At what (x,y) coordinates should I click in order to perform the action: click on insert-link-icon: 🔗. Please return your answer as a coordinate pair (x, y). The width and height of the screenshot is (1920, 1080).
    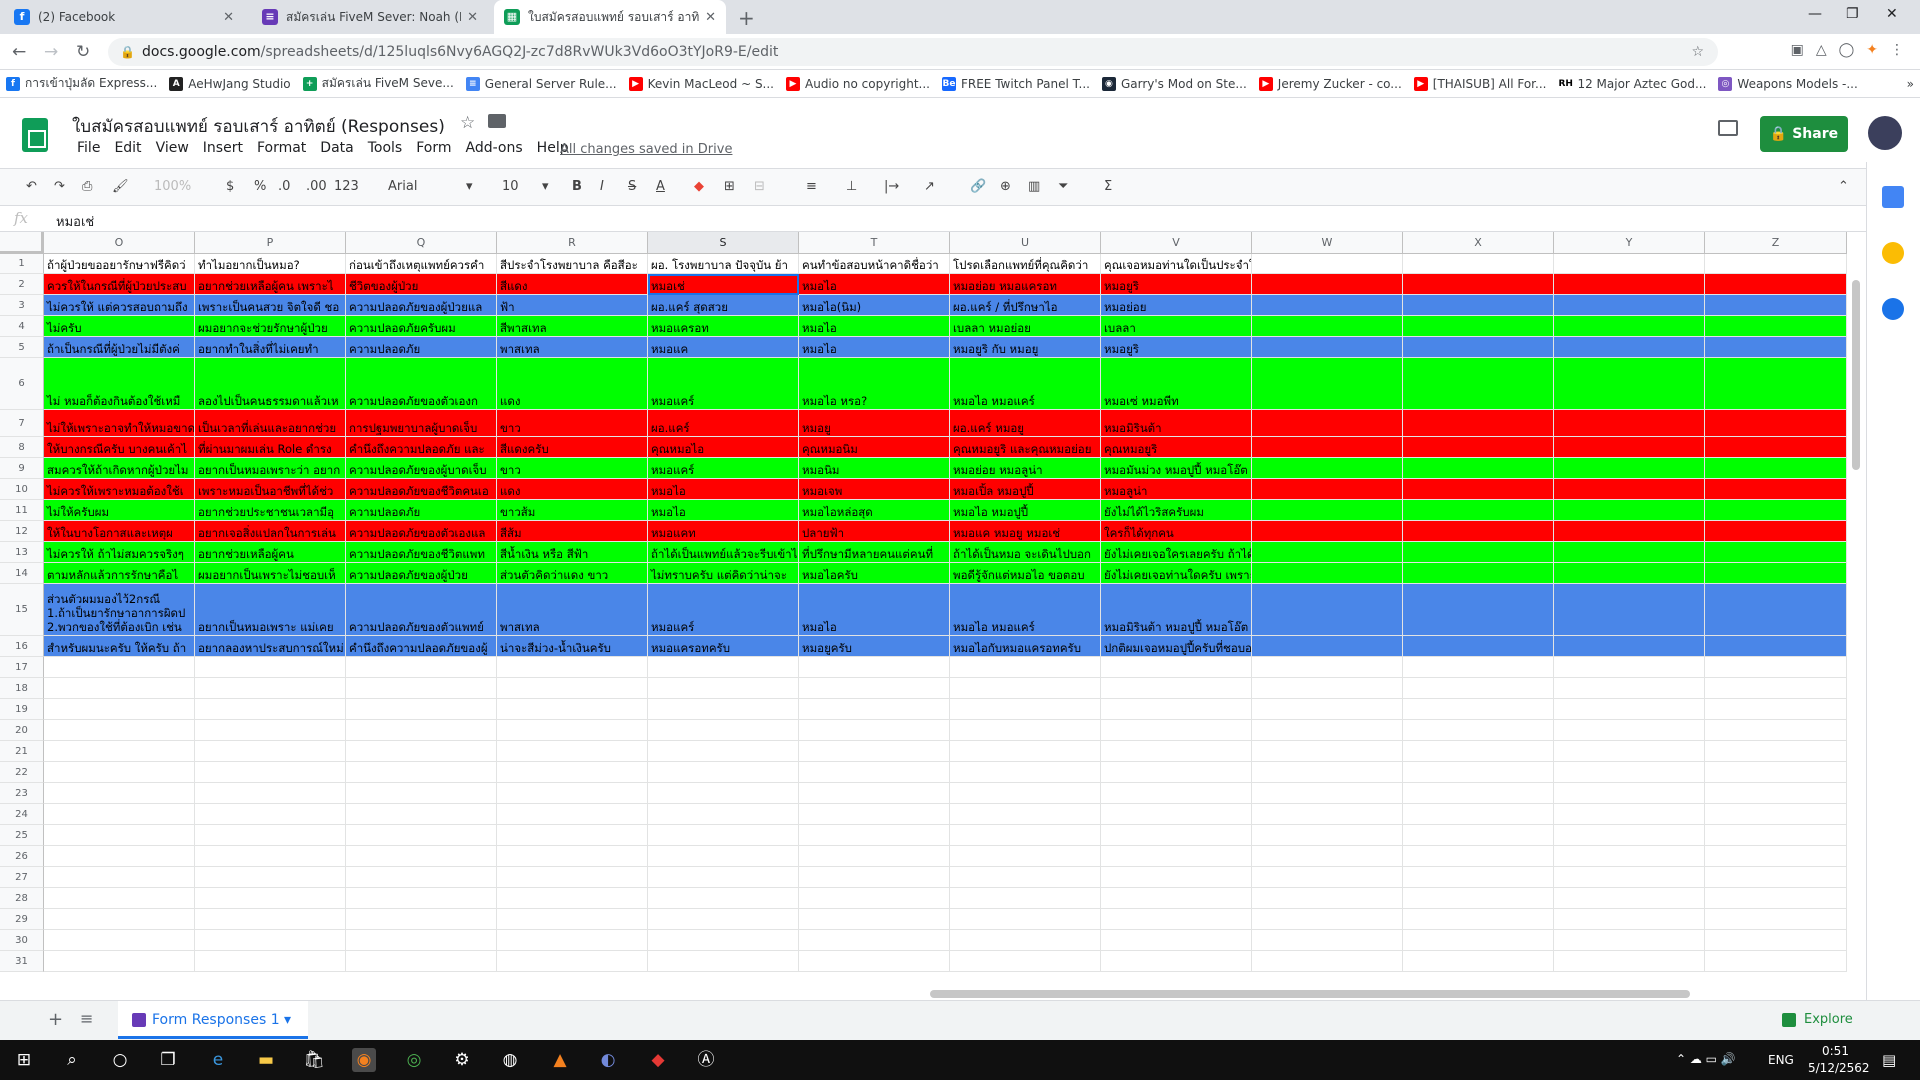
    Looking at the image, I should click on (978, 186).